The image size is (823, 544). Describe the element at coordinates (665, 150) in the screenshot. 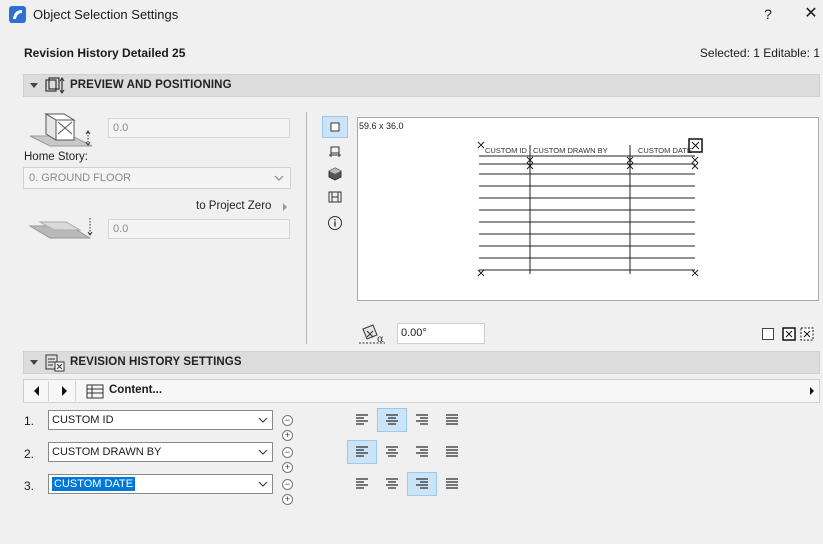

I see `preview-header-3: CUSTOM DATE` at that location.